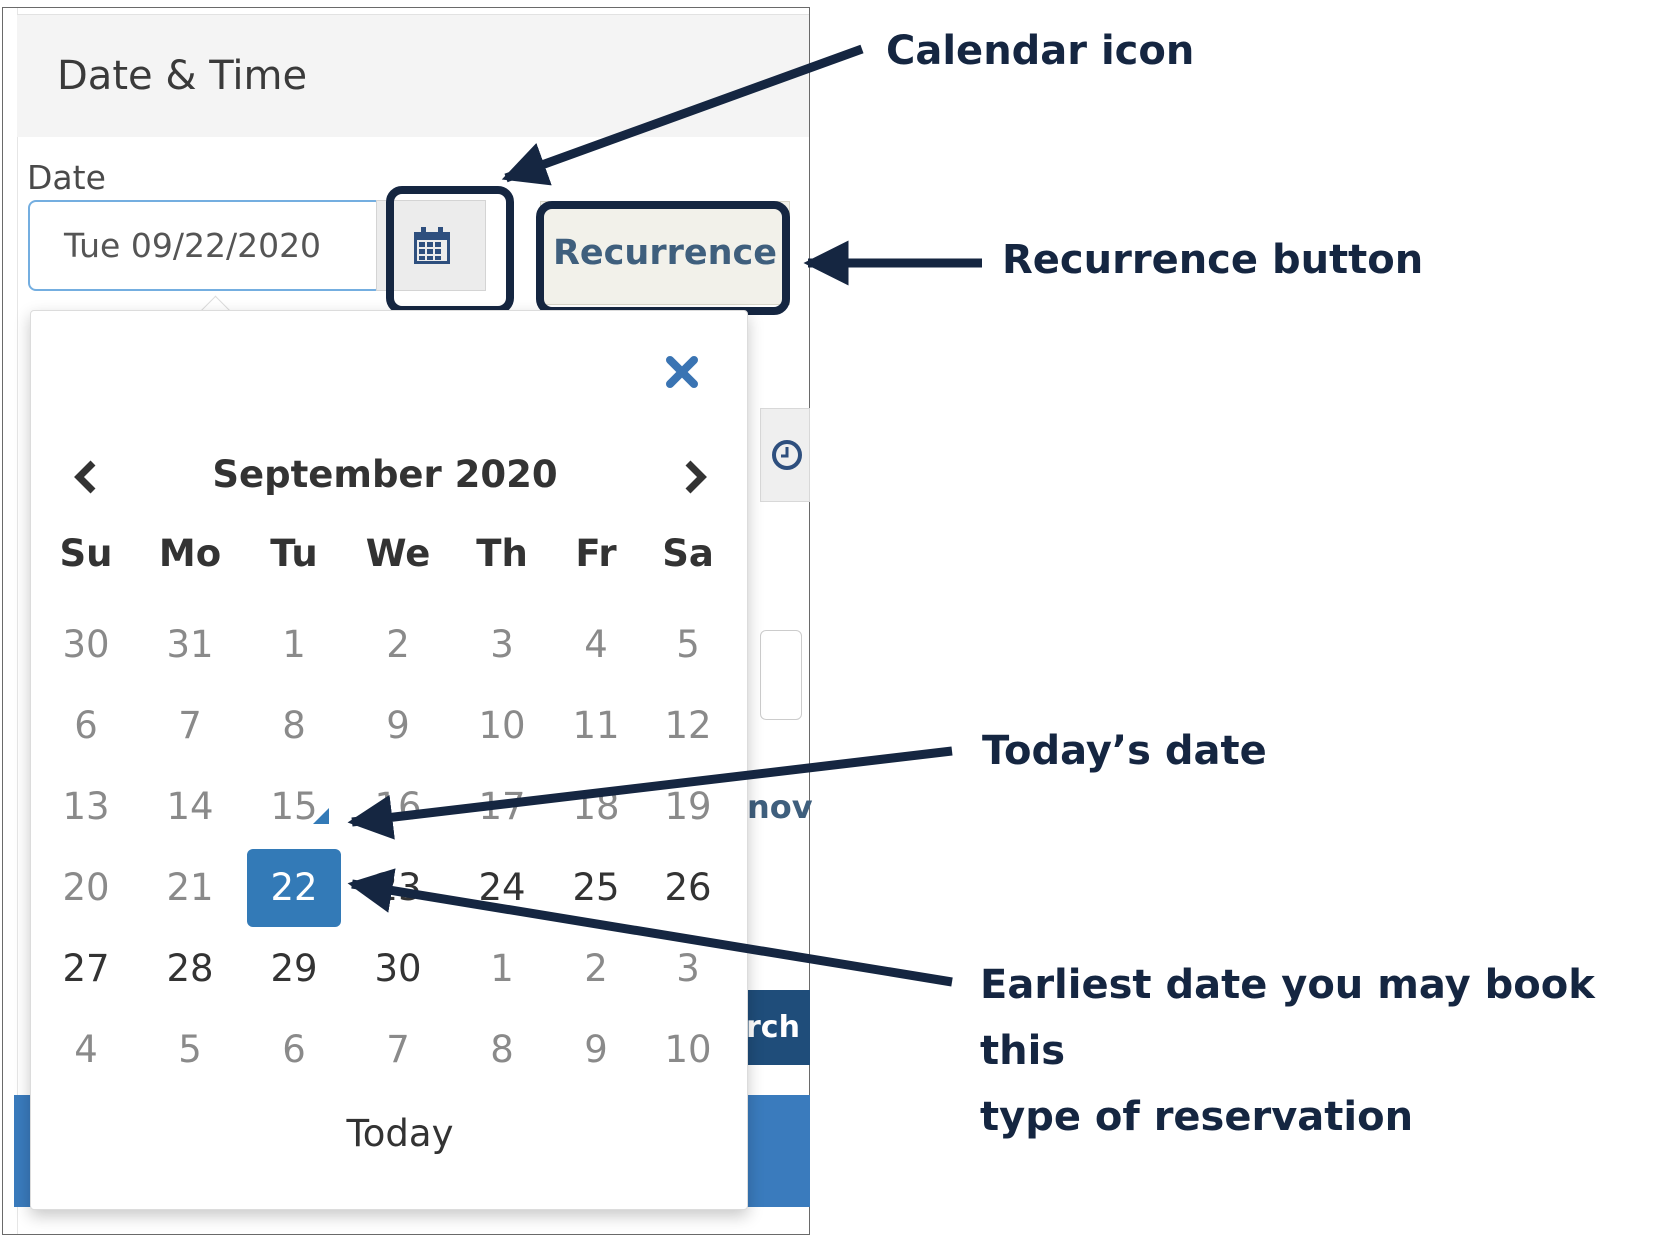  I want to click on annotation-earliest-line2: type of reservation, so click(1197, 1117).